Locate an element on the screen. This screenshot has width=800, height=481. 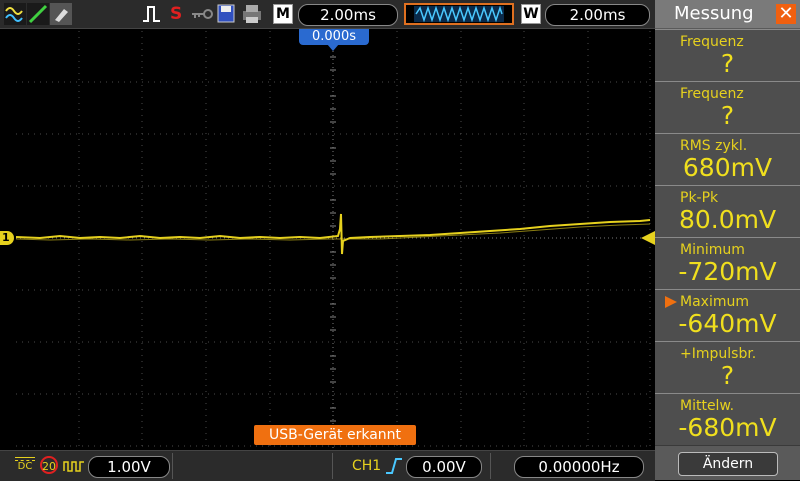
trigger-level-display: 0.00V is located at coordinates (444, 467).